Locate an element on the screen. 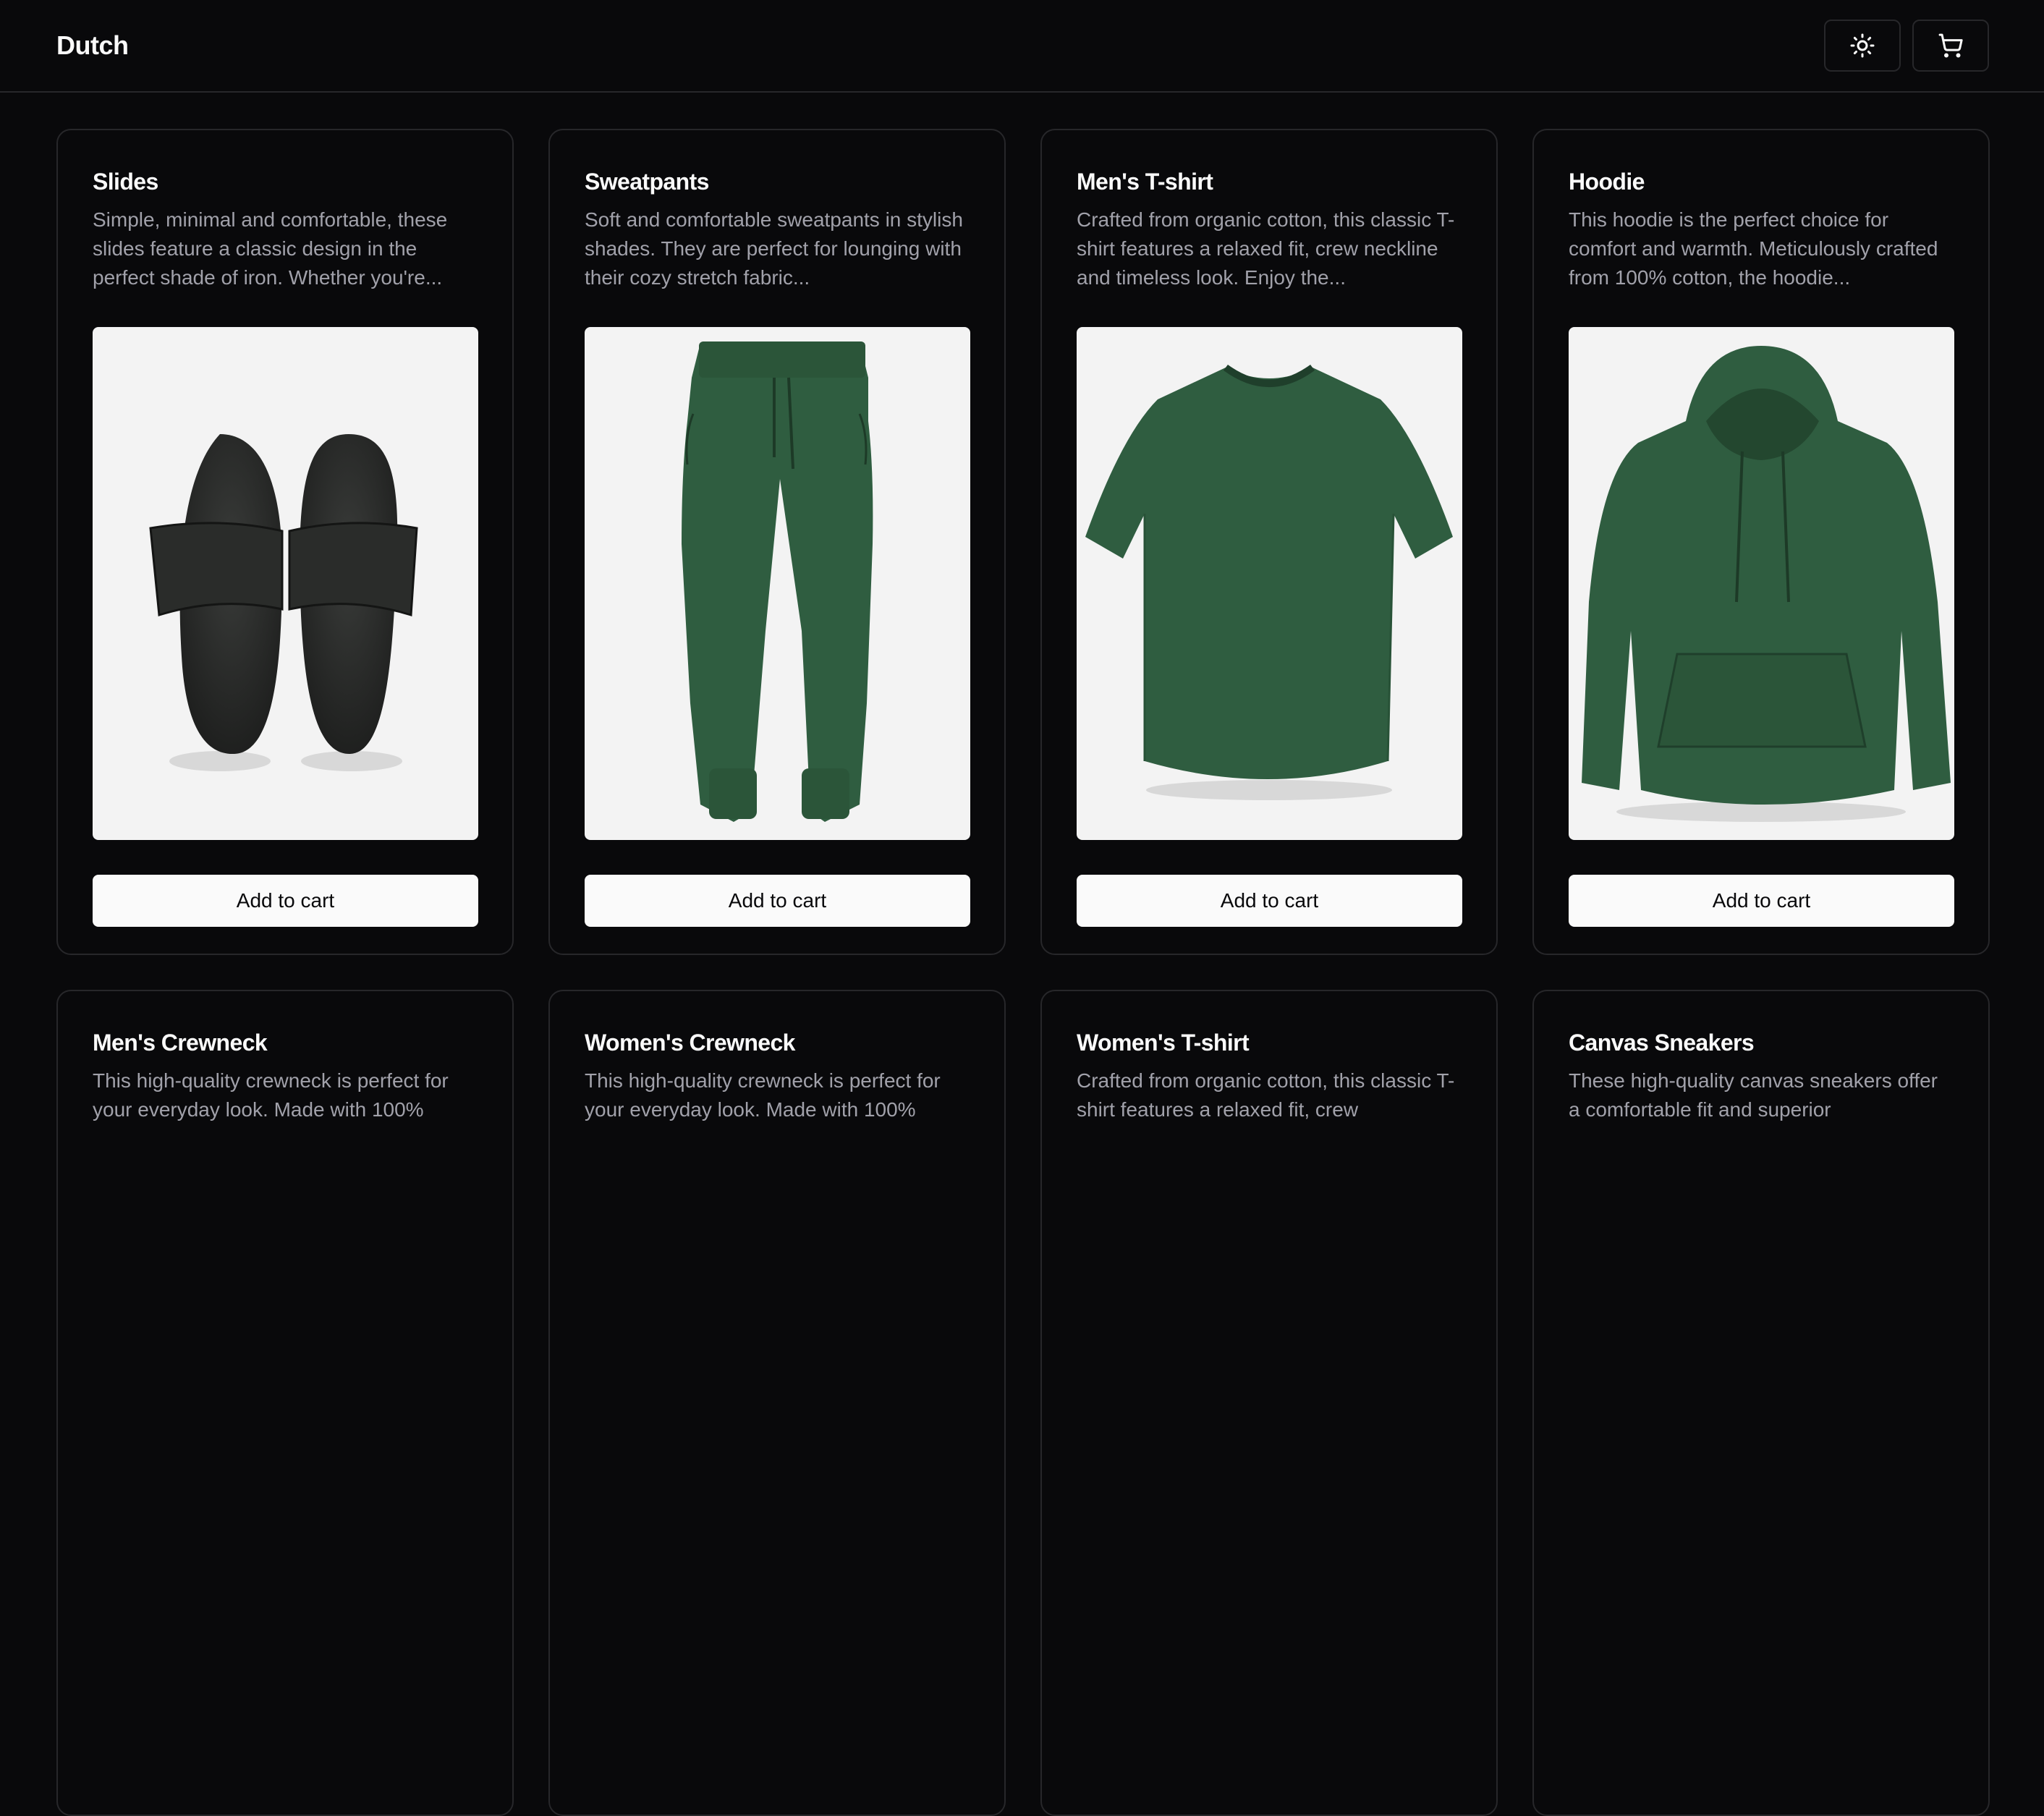  product-title: Sweatpants is located at coordinates (777, 181).